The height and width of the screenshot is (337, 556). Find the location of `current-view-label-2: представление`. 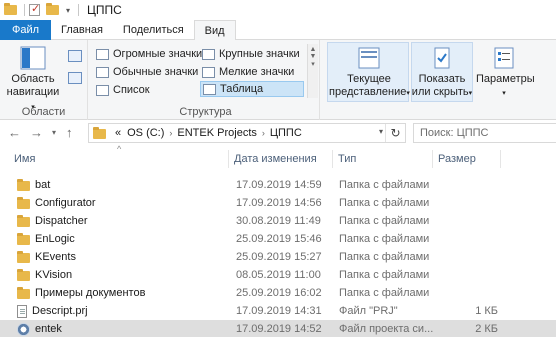

current-view-label-2: представление is located at coordinates (368, 92).